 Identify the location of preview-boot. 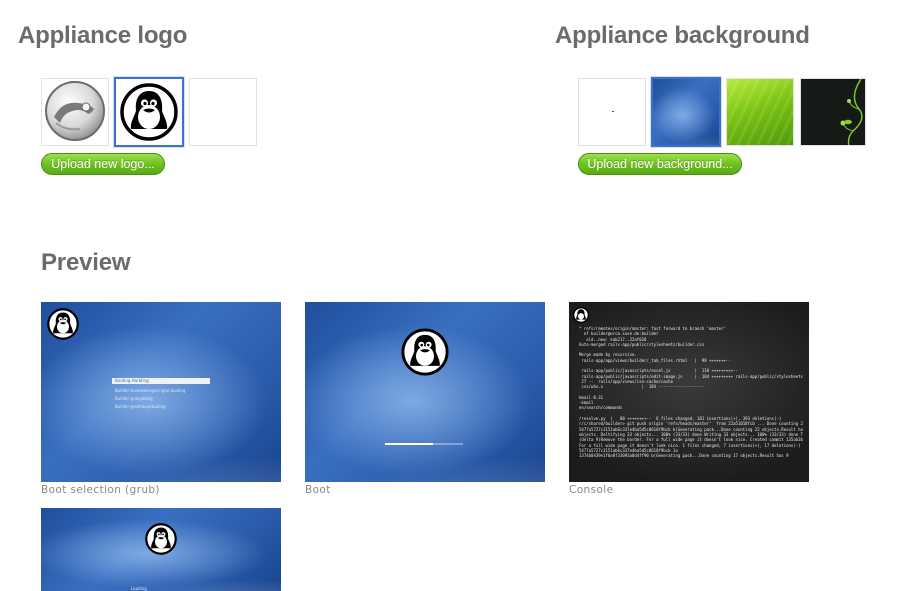
(425, 392).